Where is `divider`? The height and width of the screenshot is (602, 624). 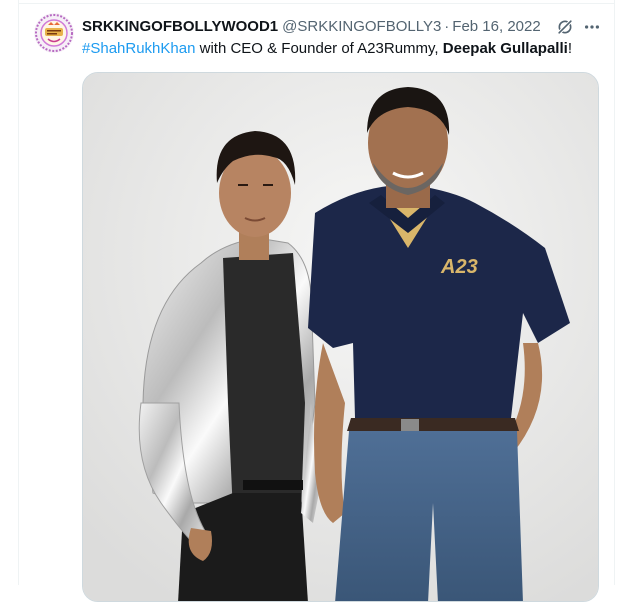 divider is located at coordinates (316, 3).